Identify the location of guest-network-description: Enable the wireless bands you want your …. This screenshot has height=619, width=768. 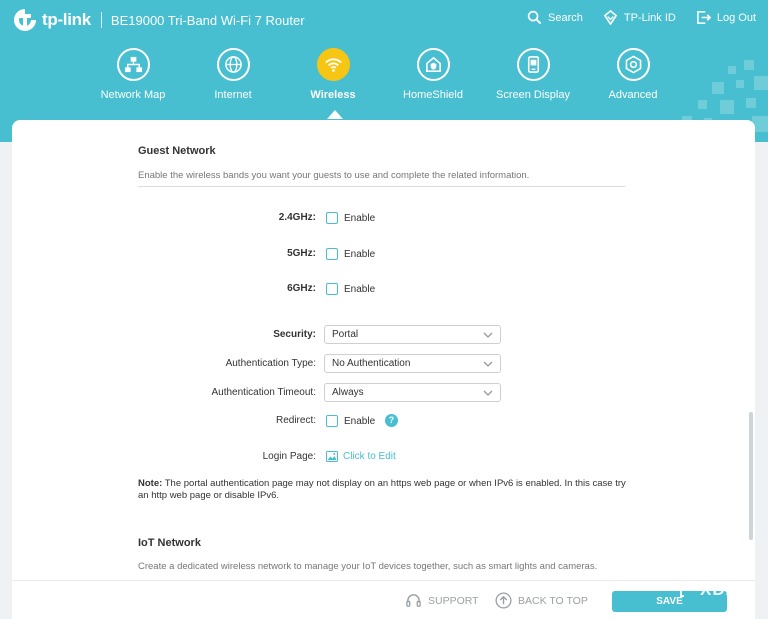
(334, 175).